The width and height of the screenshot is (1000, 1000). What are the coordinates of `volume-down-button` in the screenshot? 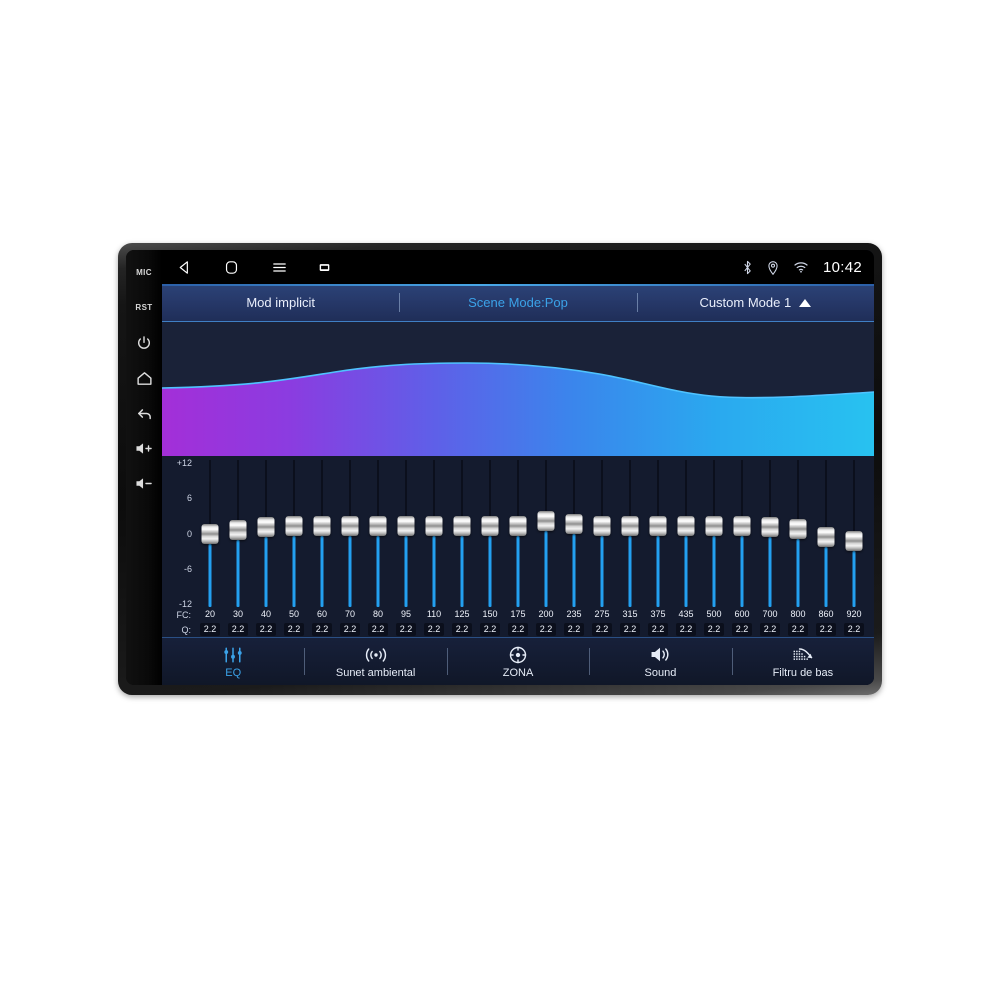 It's located at (144, 483).